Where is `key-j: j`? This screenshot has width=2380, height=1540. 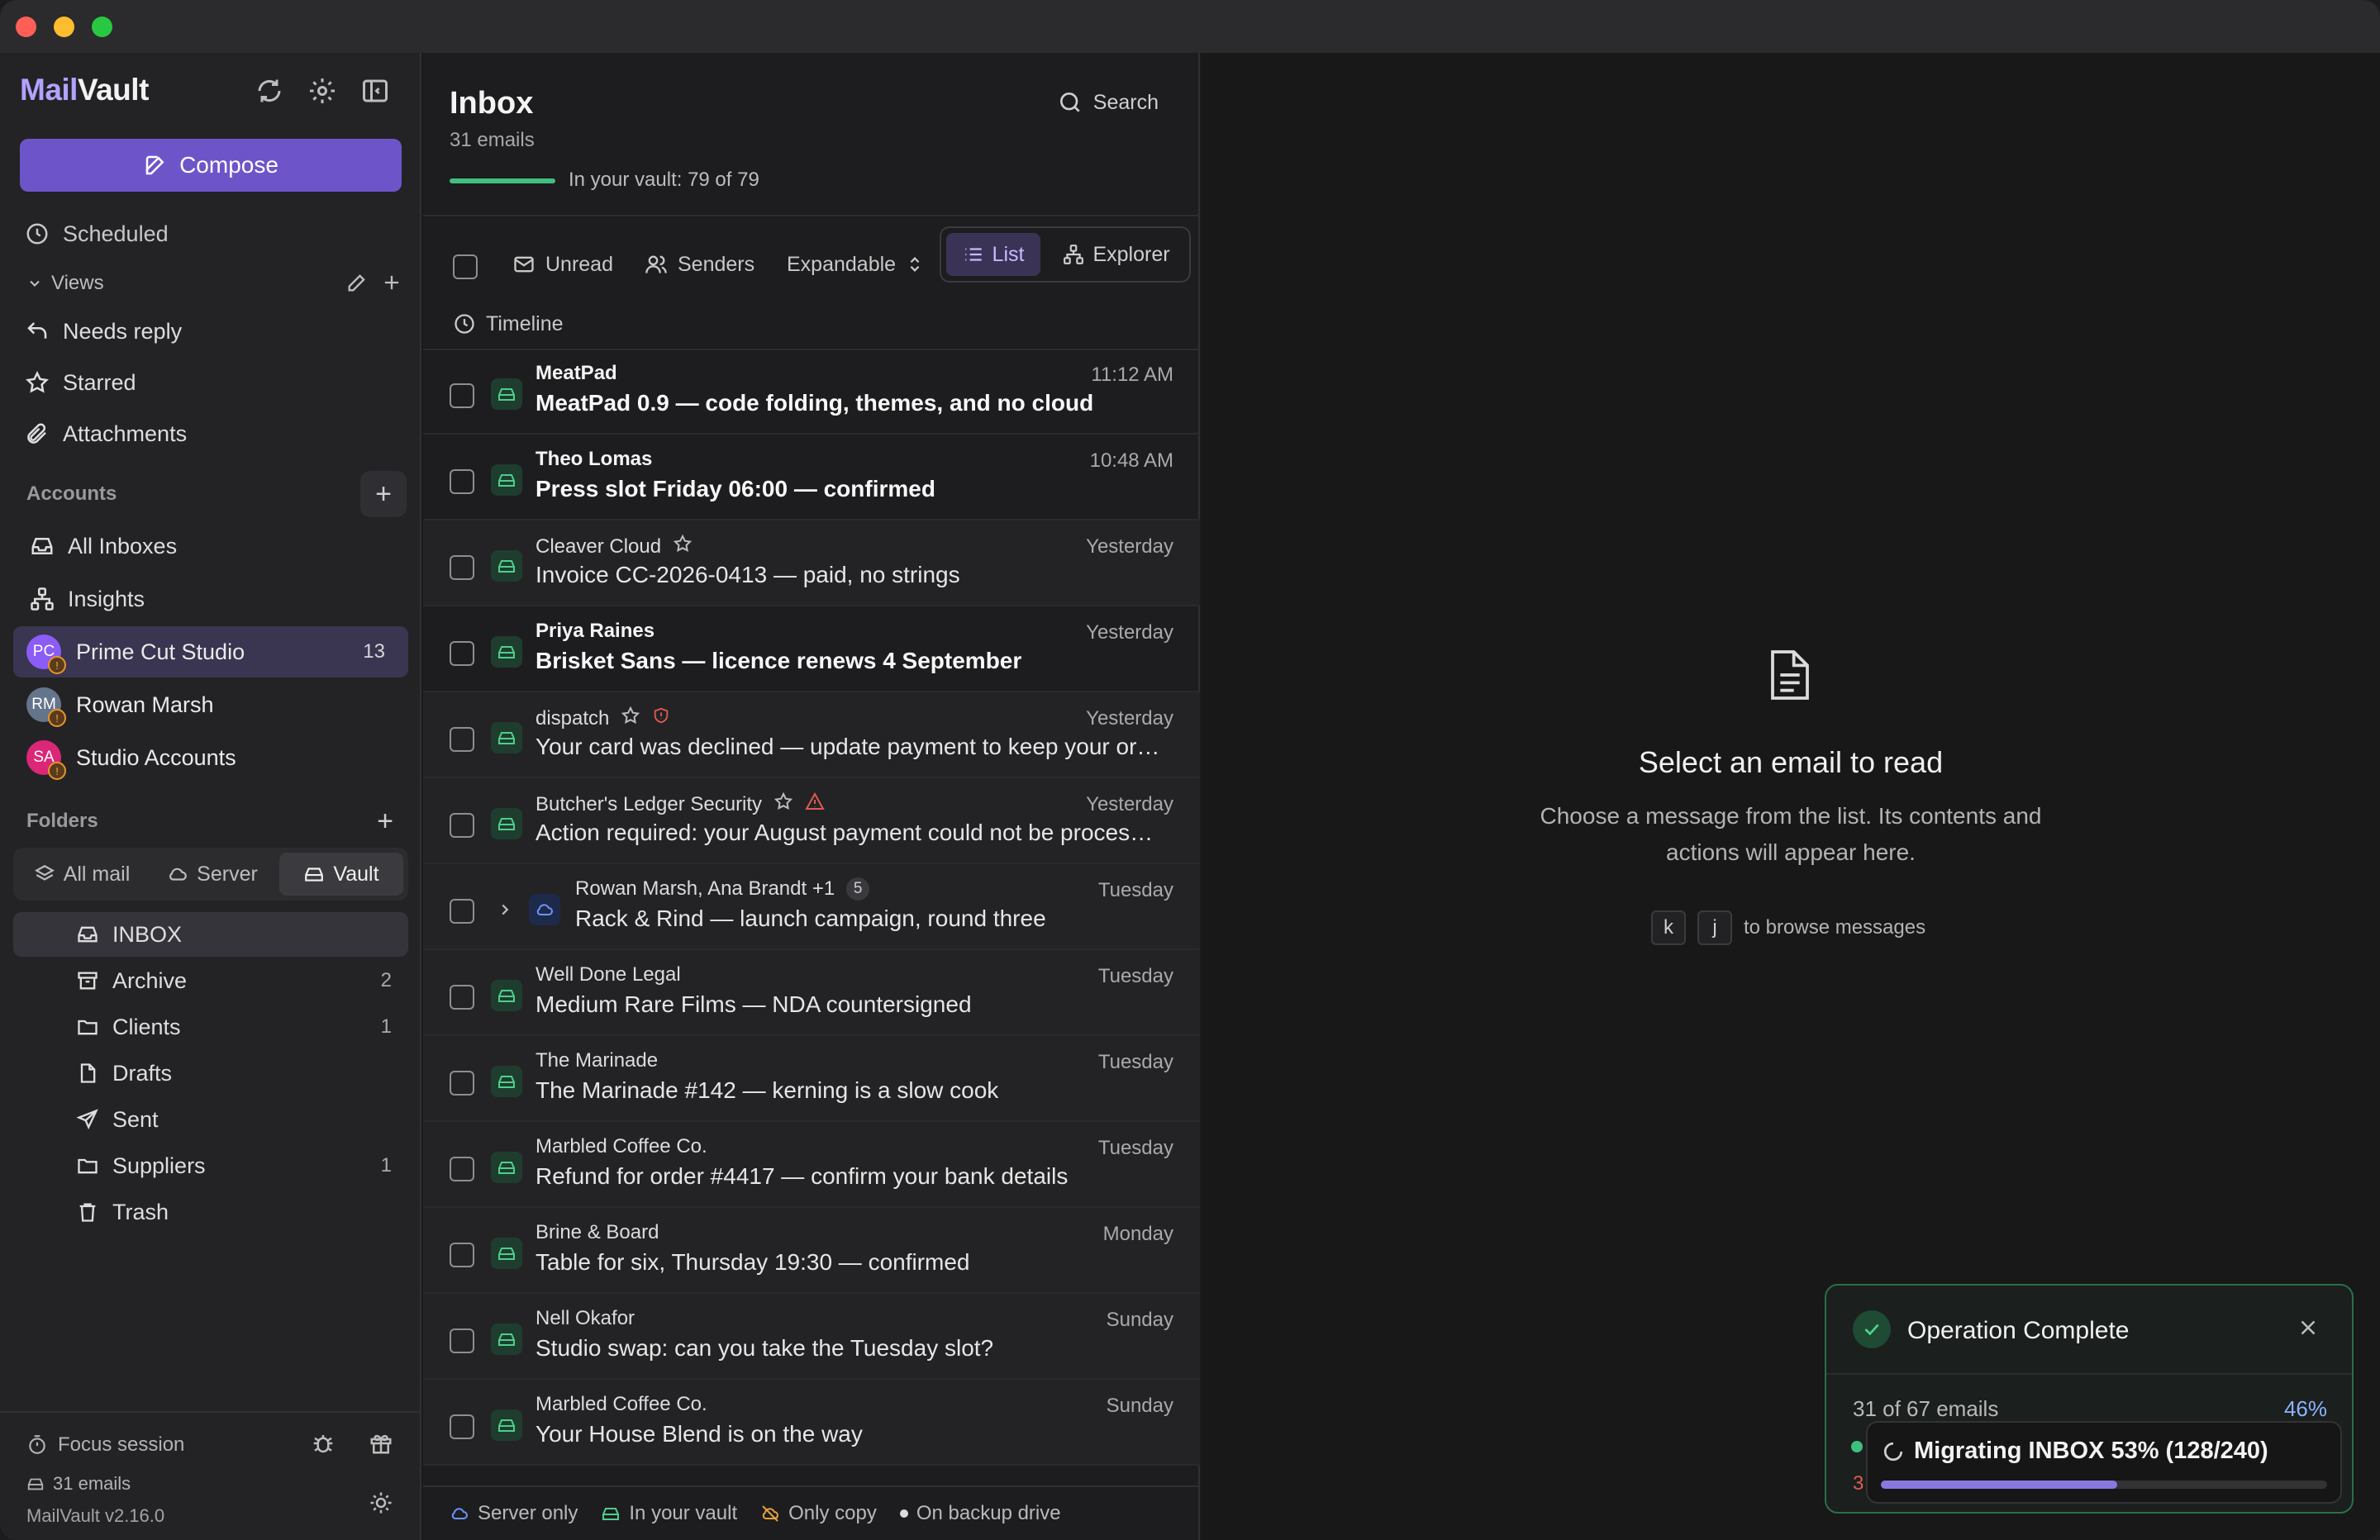 key-j: j is located at coordinates (1714, 927).